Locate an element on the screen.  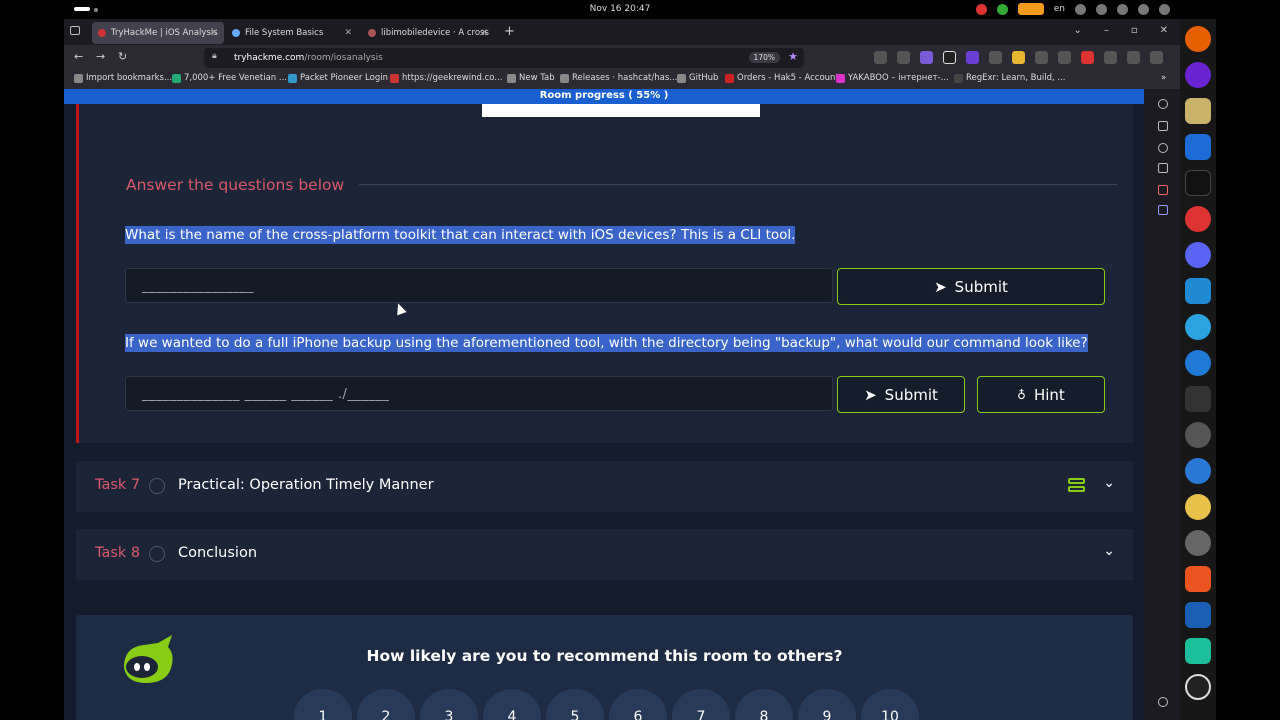
help-icon is located at coordinates (1198, 363).